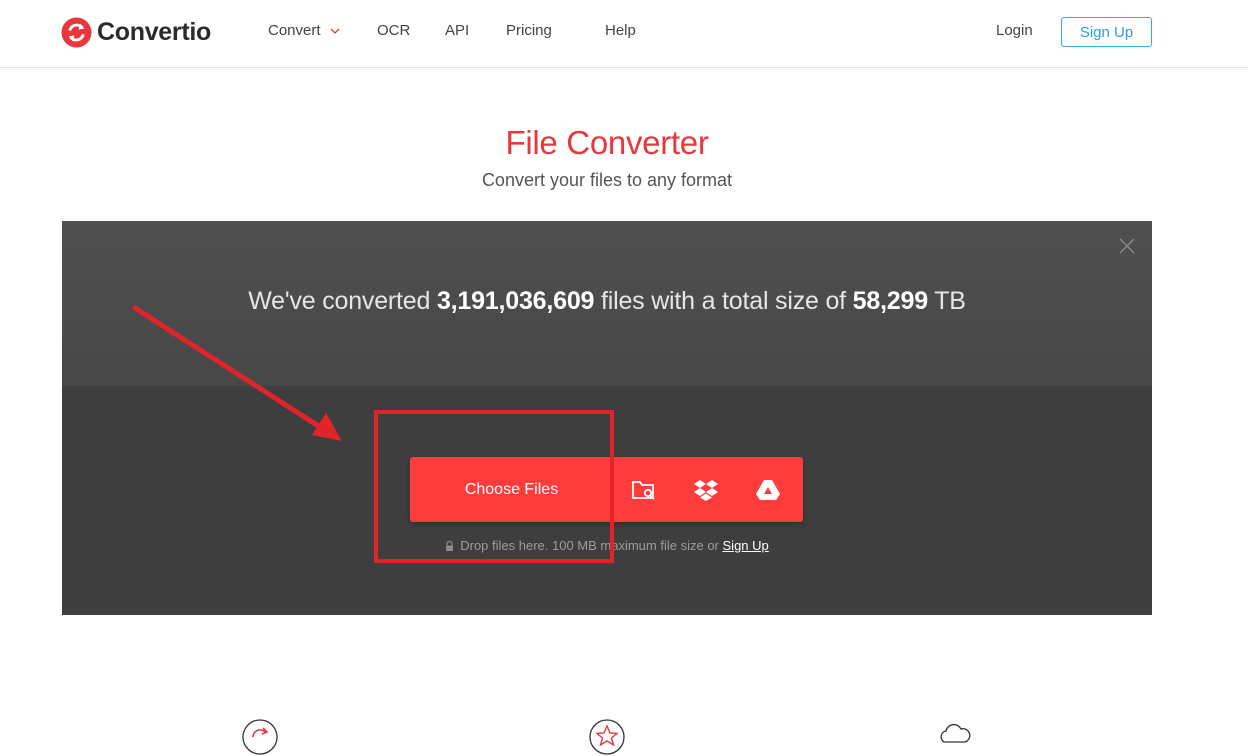 This screenshot has width=1248, height=756. Describe the element at coordinates (322, 30) in the screenshot. I see `nav-convert: Convert` at that location.